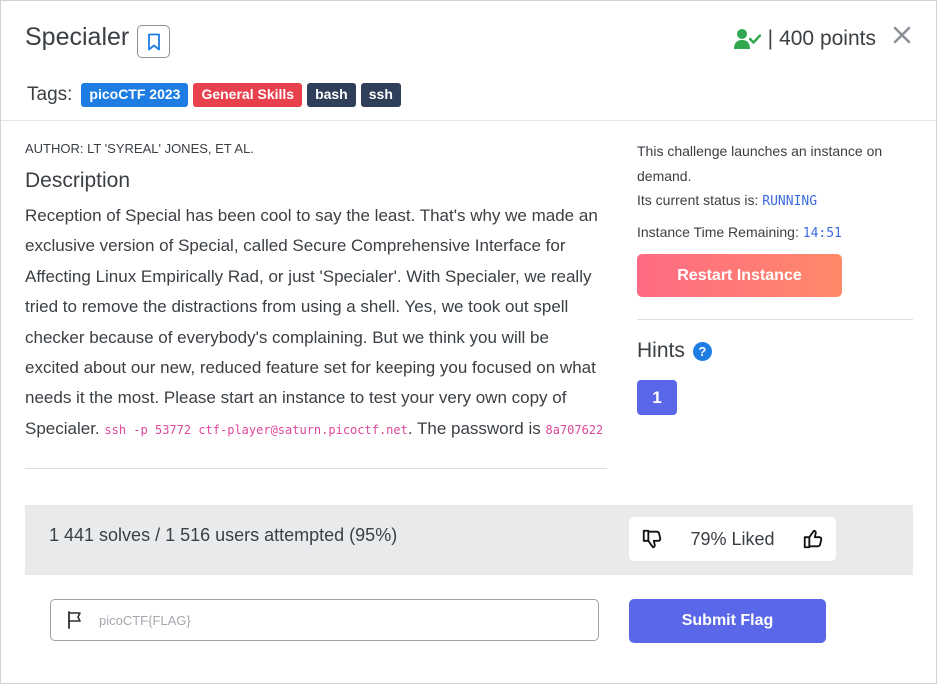 This screenshot has width=937, height=684. I want to click on flag-icon, so click(74, 620).